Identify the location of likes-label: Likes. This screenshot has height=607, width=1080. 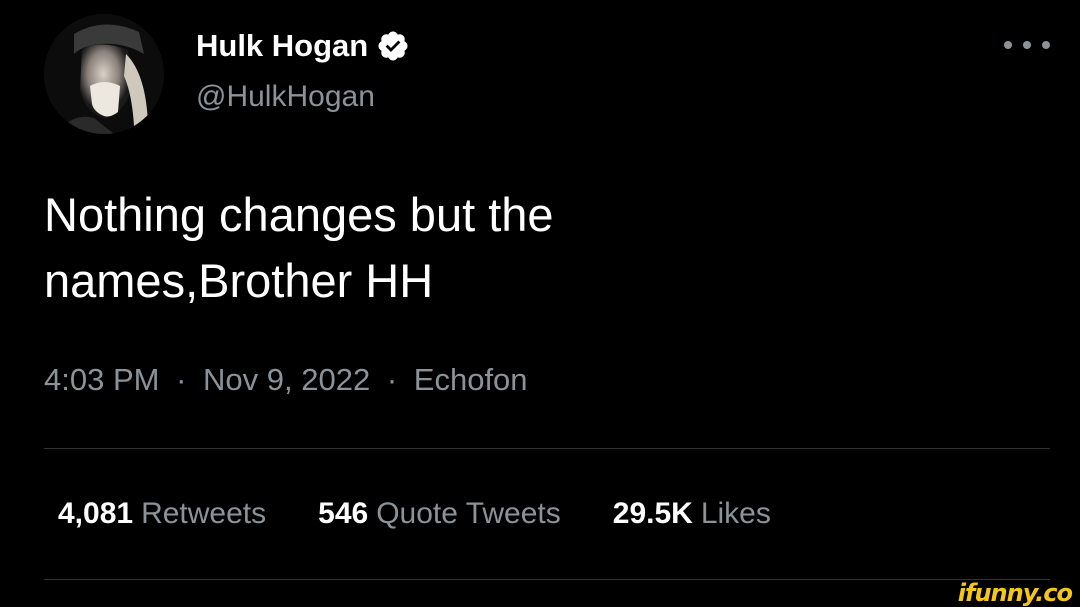
(735, 513).